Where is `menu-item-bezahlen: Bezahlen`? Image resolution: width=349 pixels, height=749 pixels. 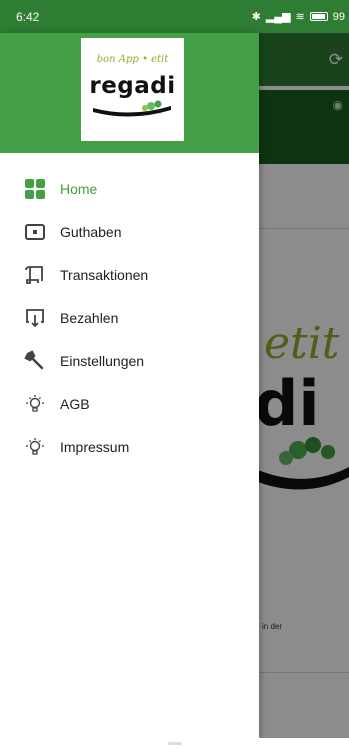
menu-item-bezahlen: Bezahlen is located at coordinates (129, 317).